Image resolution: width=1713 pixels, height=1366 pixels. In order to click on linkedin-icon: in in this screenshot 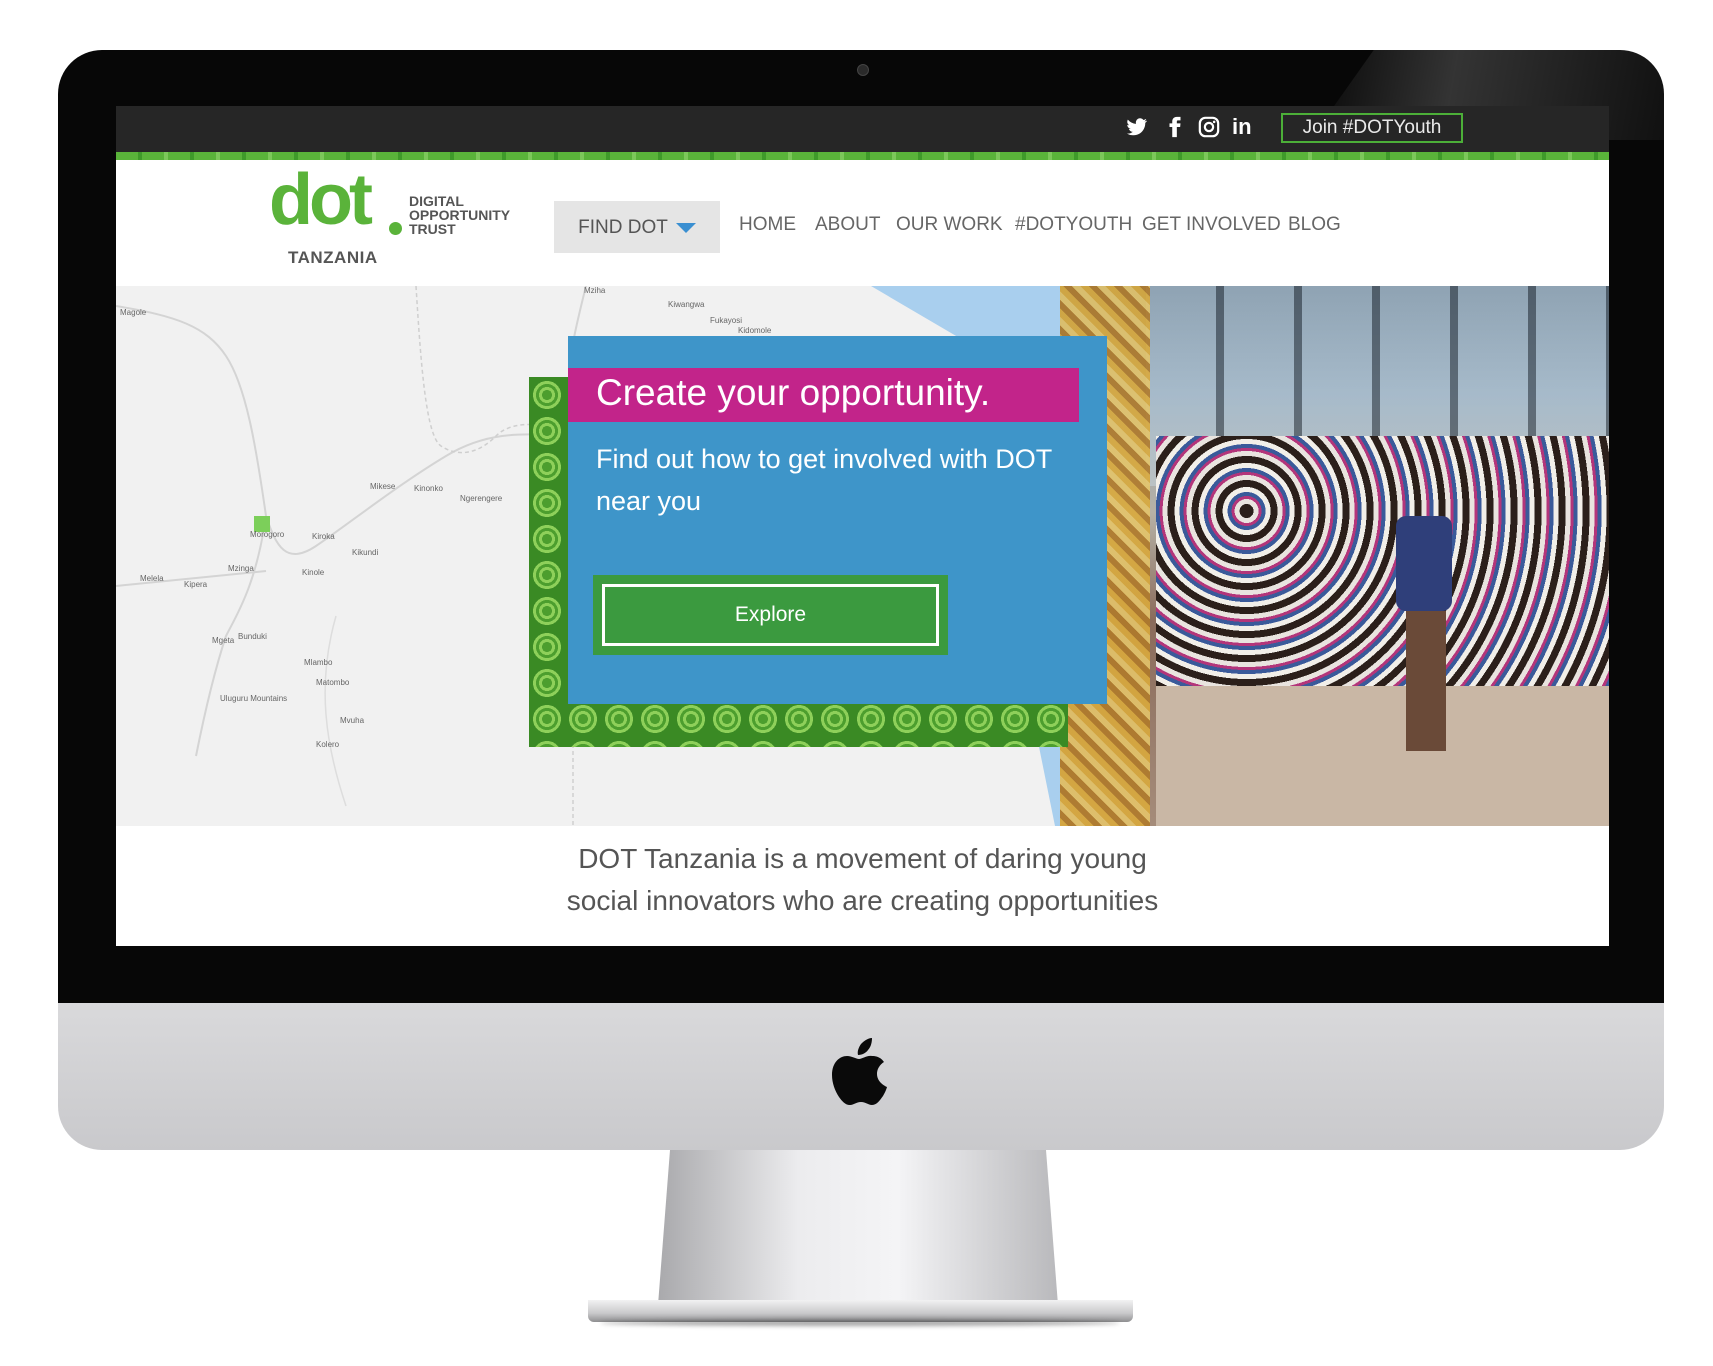, I will do `click(1242, 127)`.